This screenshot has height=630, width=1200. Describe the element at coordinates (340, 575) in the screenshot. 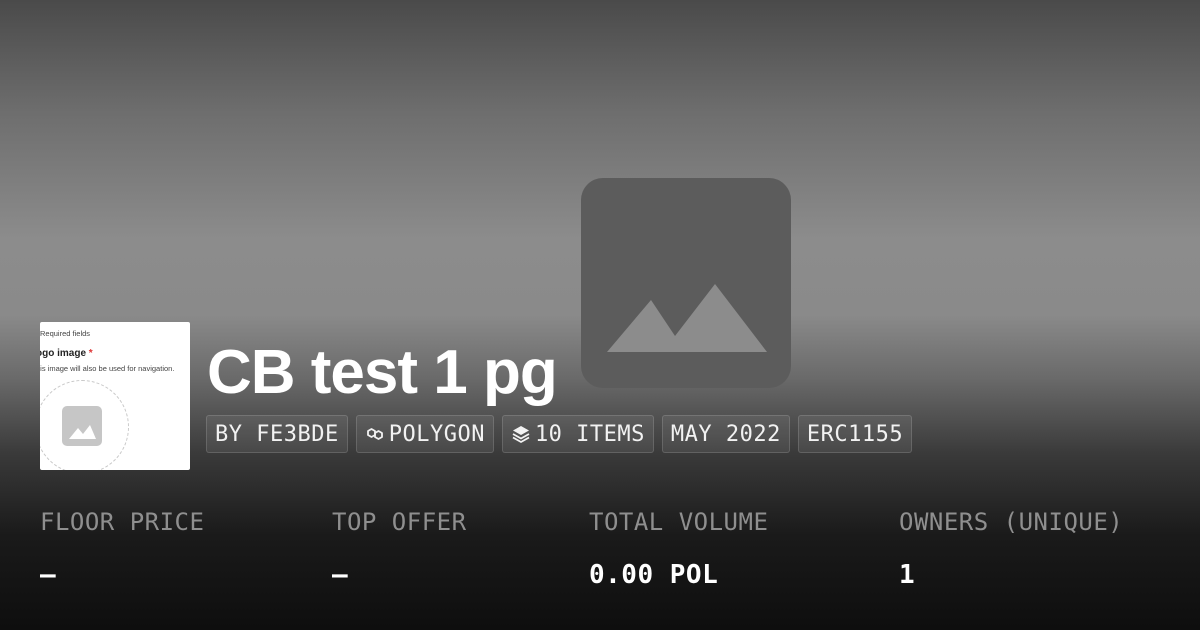

I see `top-offer-value: –` at that location.